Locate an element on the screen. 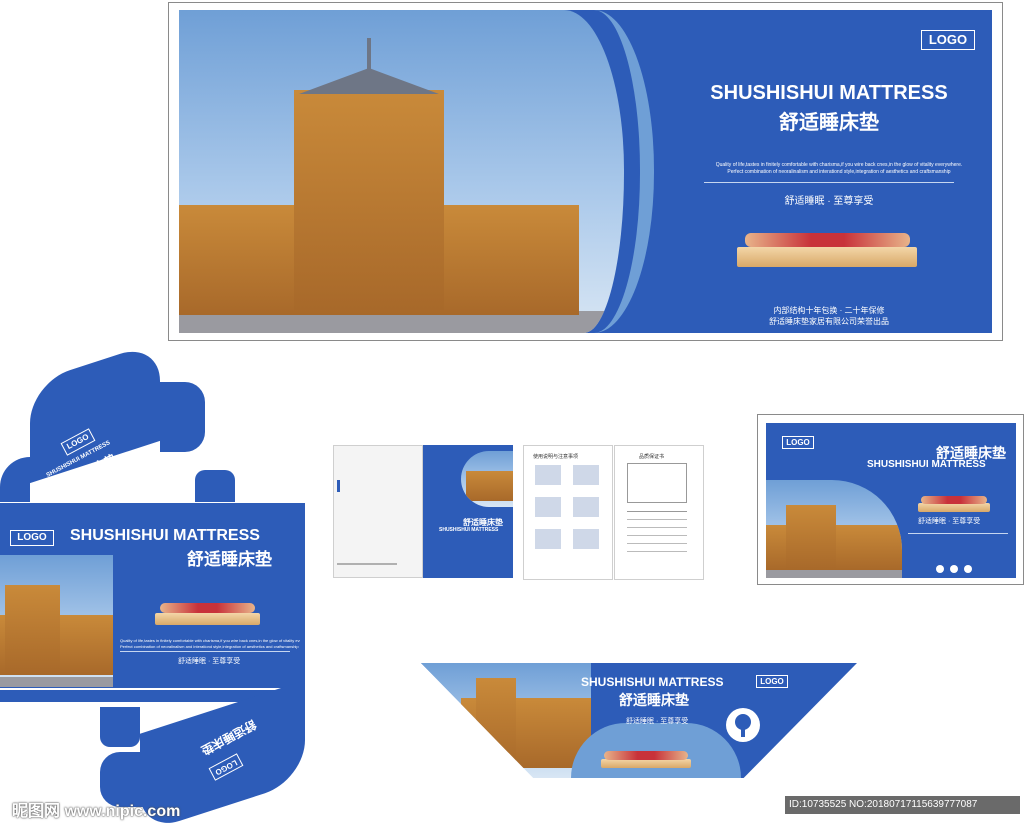  banner-slogan: 舒适睡眠 · 至尊享受 is located at coordinates (829, 201).